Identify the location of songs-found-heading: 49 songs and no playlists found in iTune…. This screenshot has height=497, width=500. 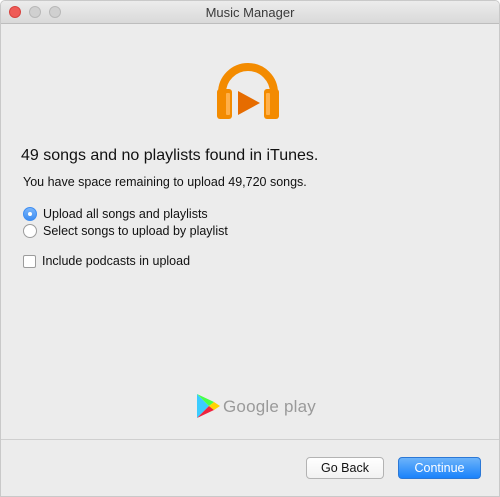
(170, 155).